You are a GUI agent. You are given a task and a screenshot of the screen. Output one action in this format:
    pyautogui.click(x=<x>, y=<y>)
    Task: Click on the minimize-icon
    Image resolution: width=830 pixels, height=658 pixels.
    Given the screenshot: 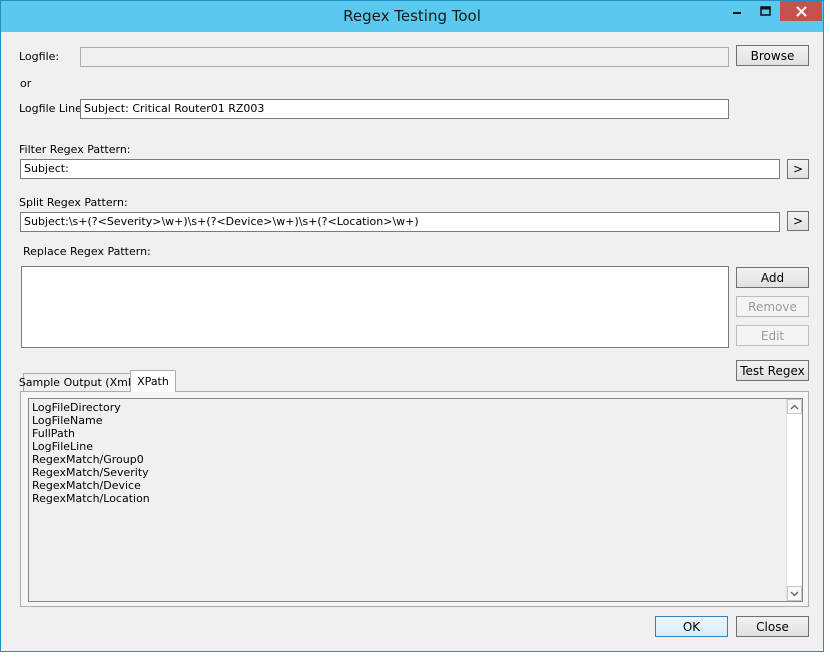 What is the action you would take?
    pyautogui.click(x=737, y=13)
    